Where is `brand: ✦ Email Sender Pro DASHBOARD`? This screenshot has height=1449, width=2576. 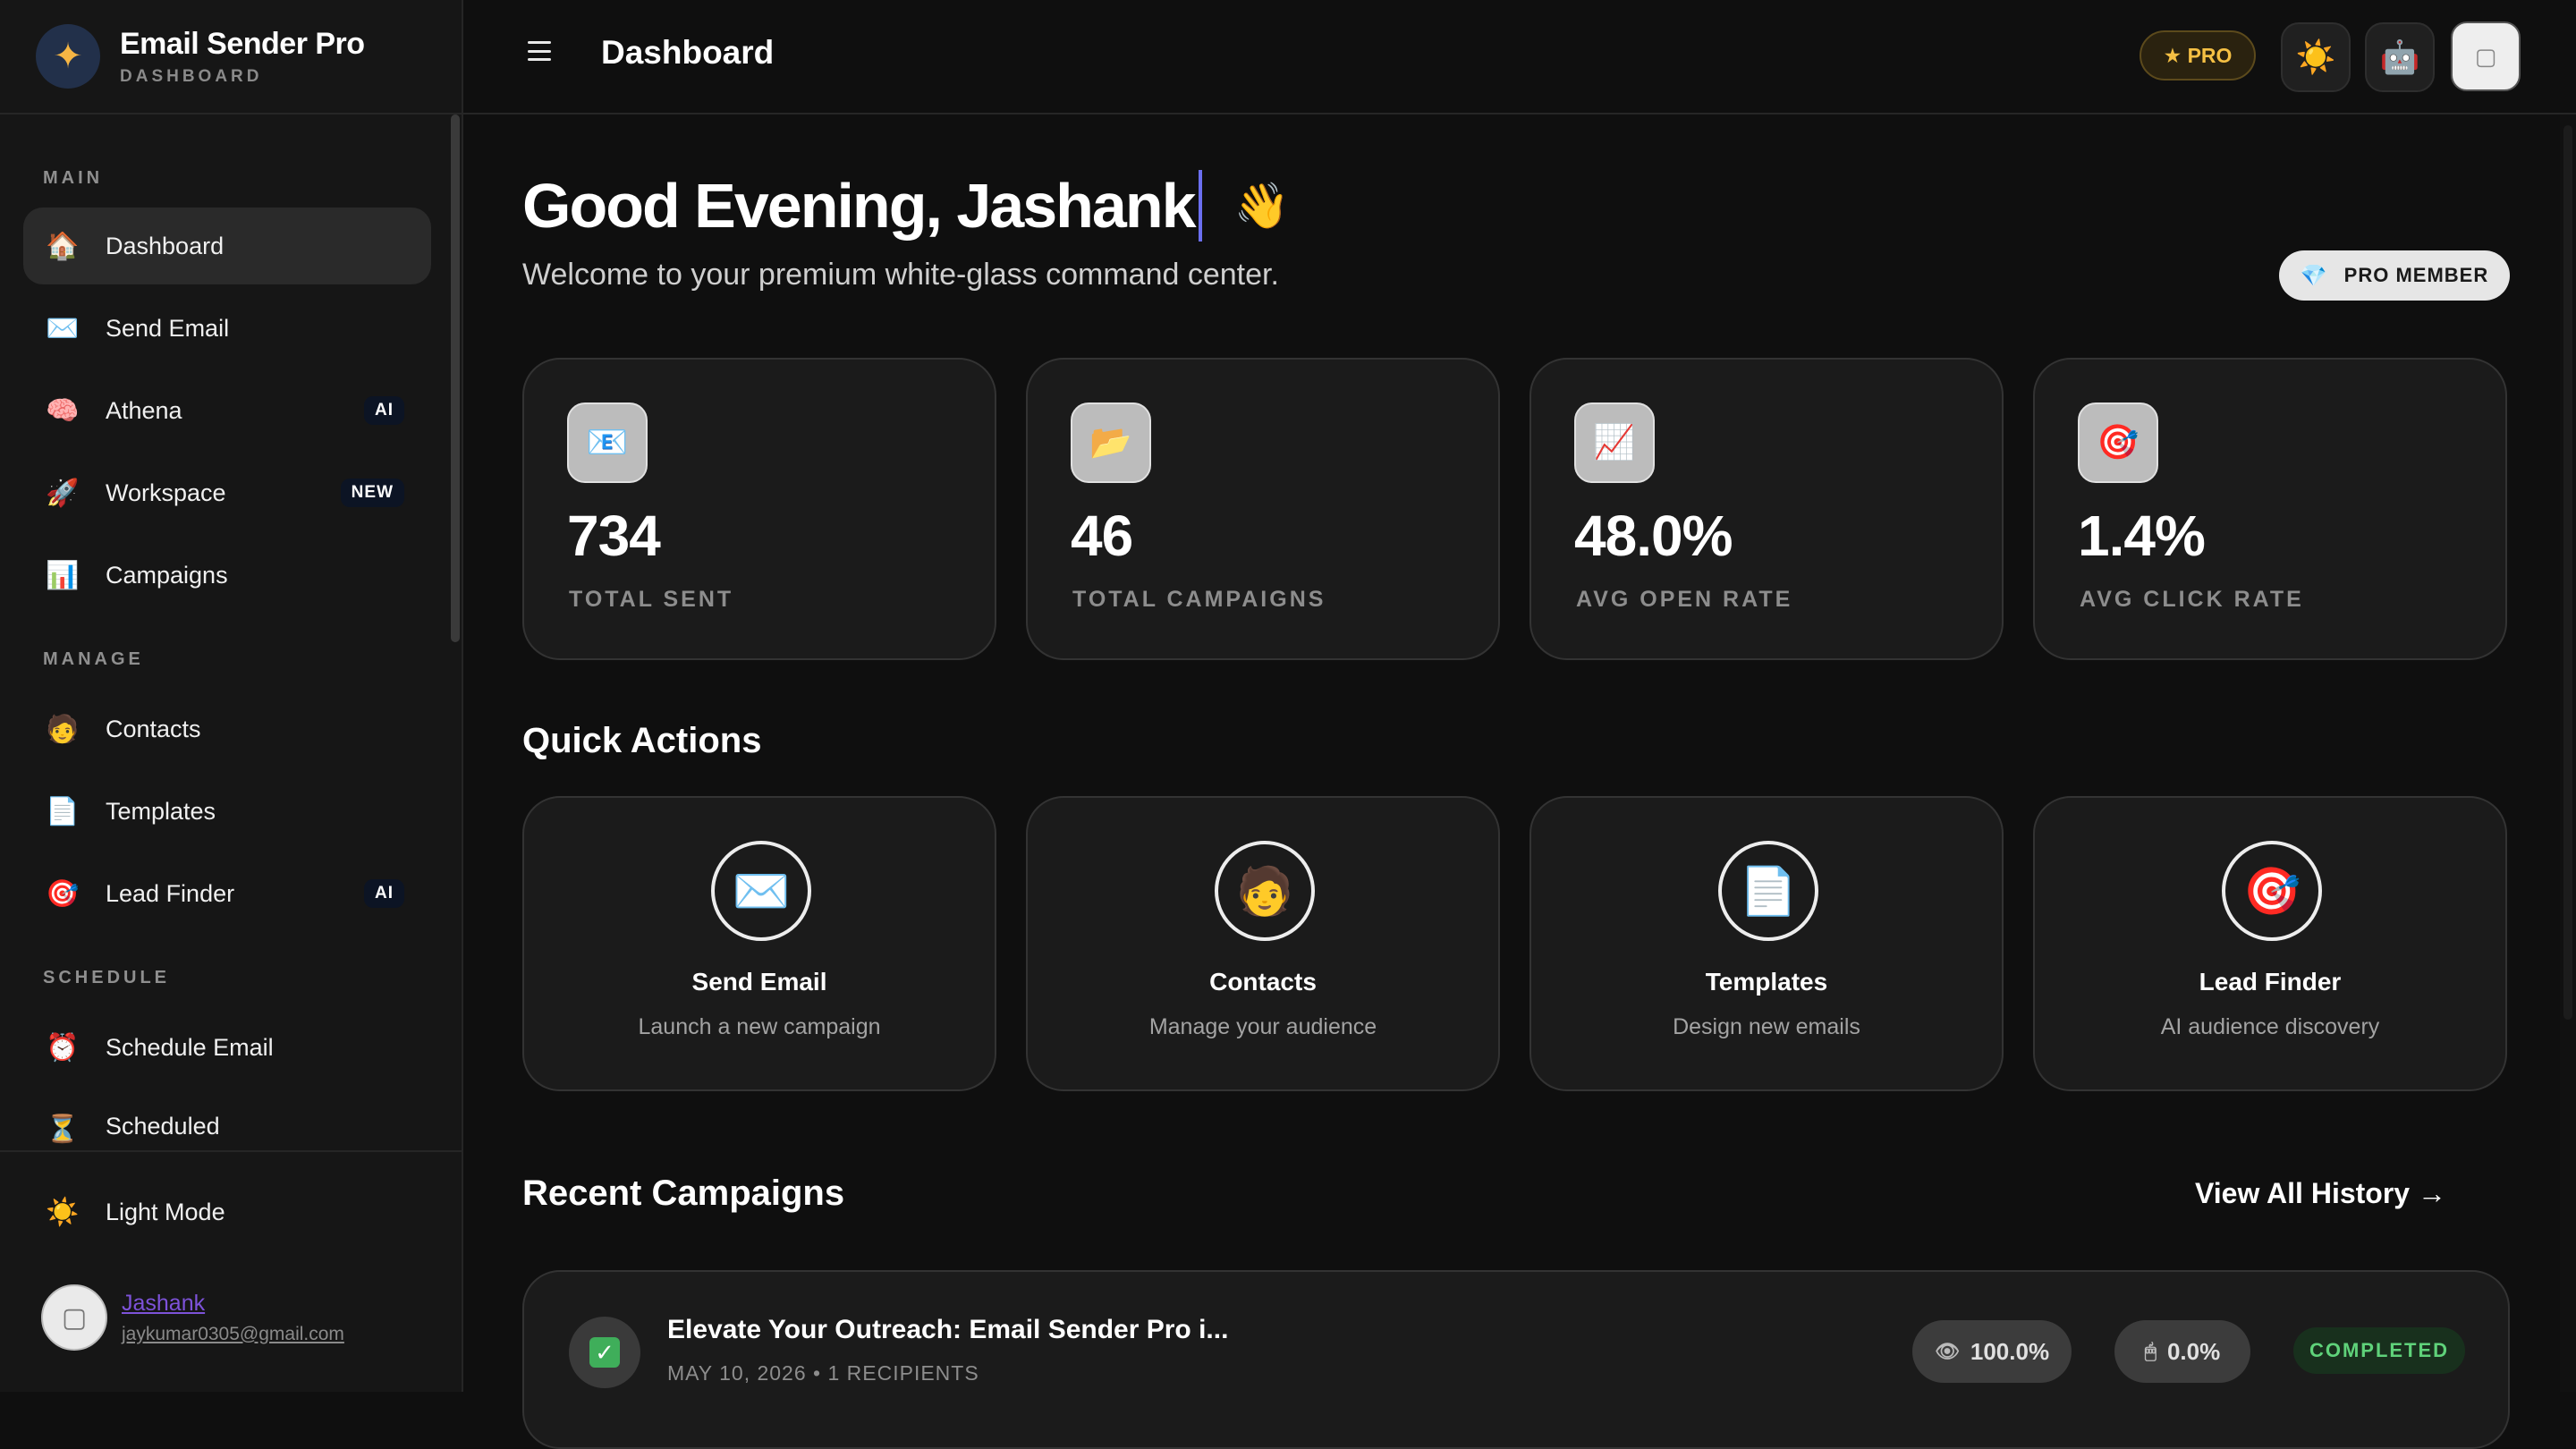
brand: ✦ Email Sender Pro DASHBOARD is located at coordinates (200, 56).